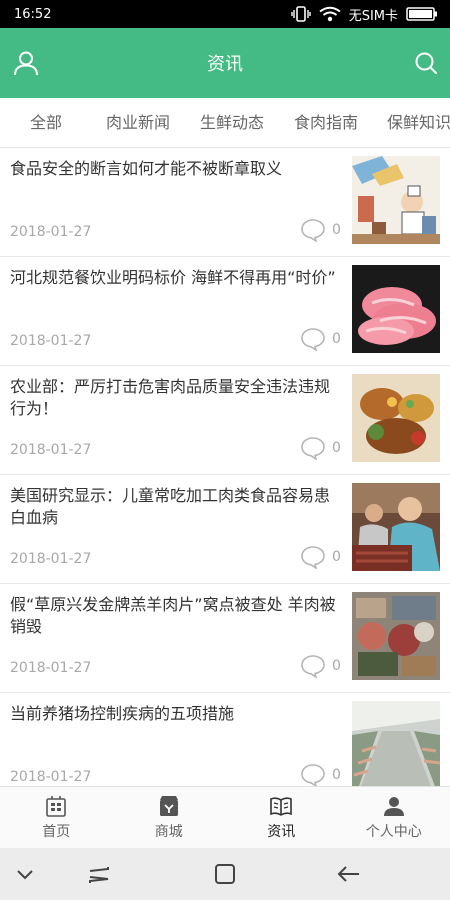  I want to click on shop-icon, so click(168, 805).